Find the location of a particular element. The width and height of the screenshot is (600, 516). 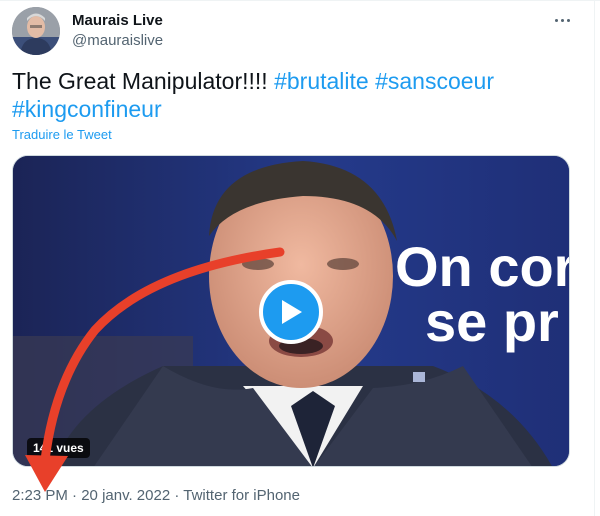

author-display-name: Maurais Live is located at coordinates (117, 21).